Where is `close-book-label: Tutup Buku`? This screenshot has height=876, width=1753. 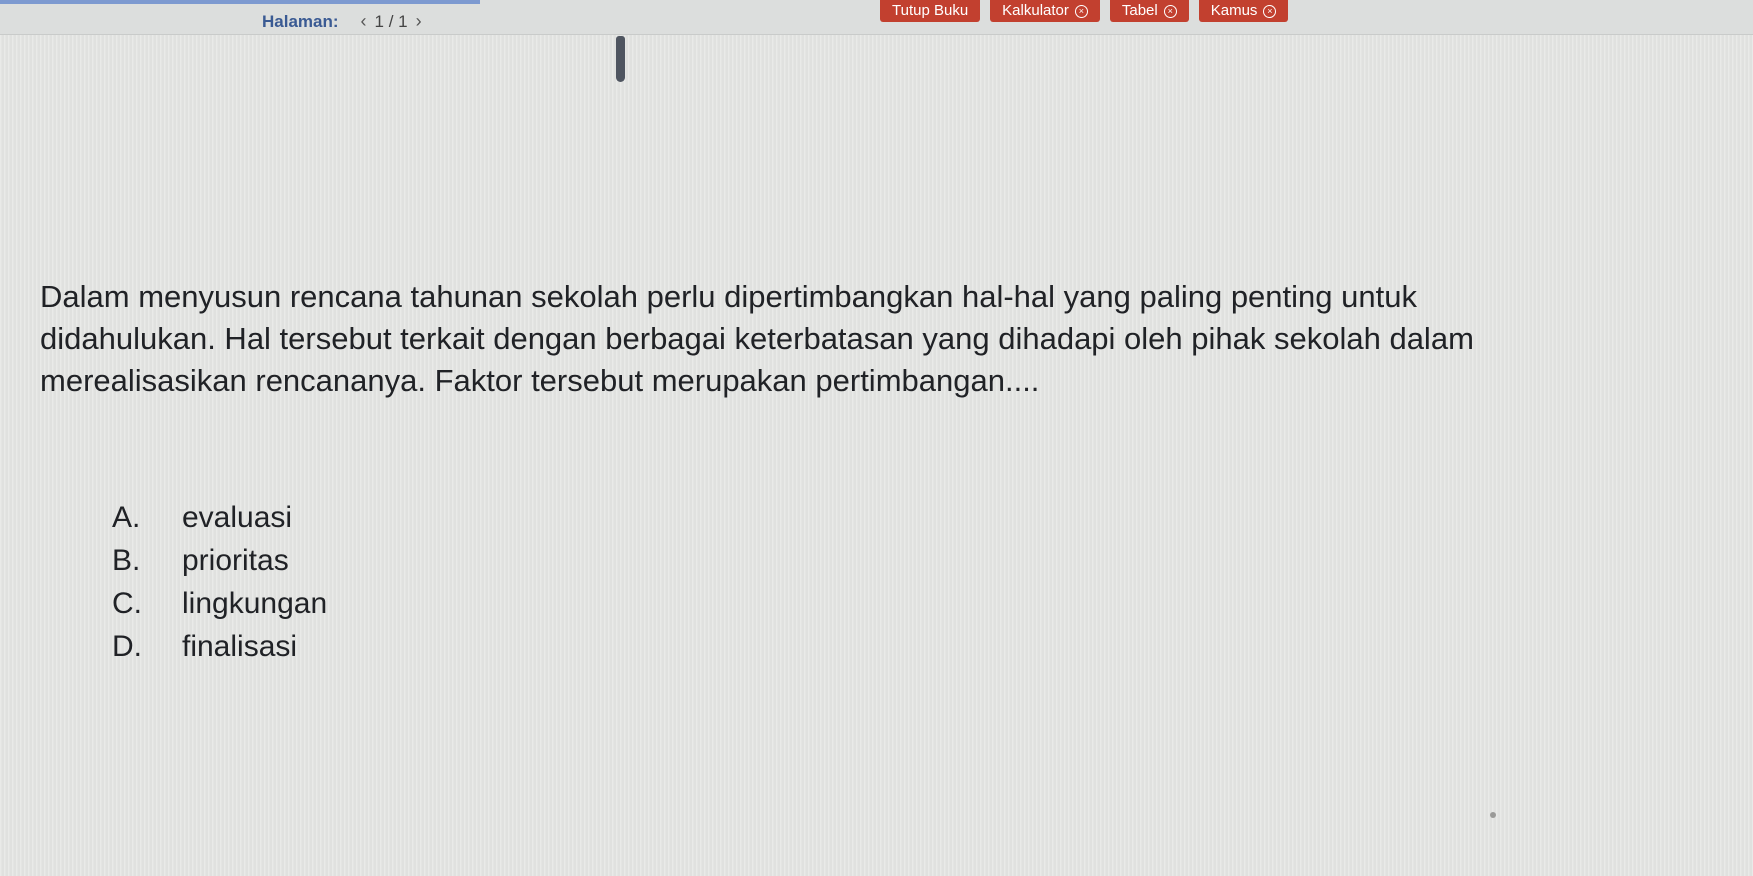
close-book-label: Tutup Buku is located at coordinates (930, 10).